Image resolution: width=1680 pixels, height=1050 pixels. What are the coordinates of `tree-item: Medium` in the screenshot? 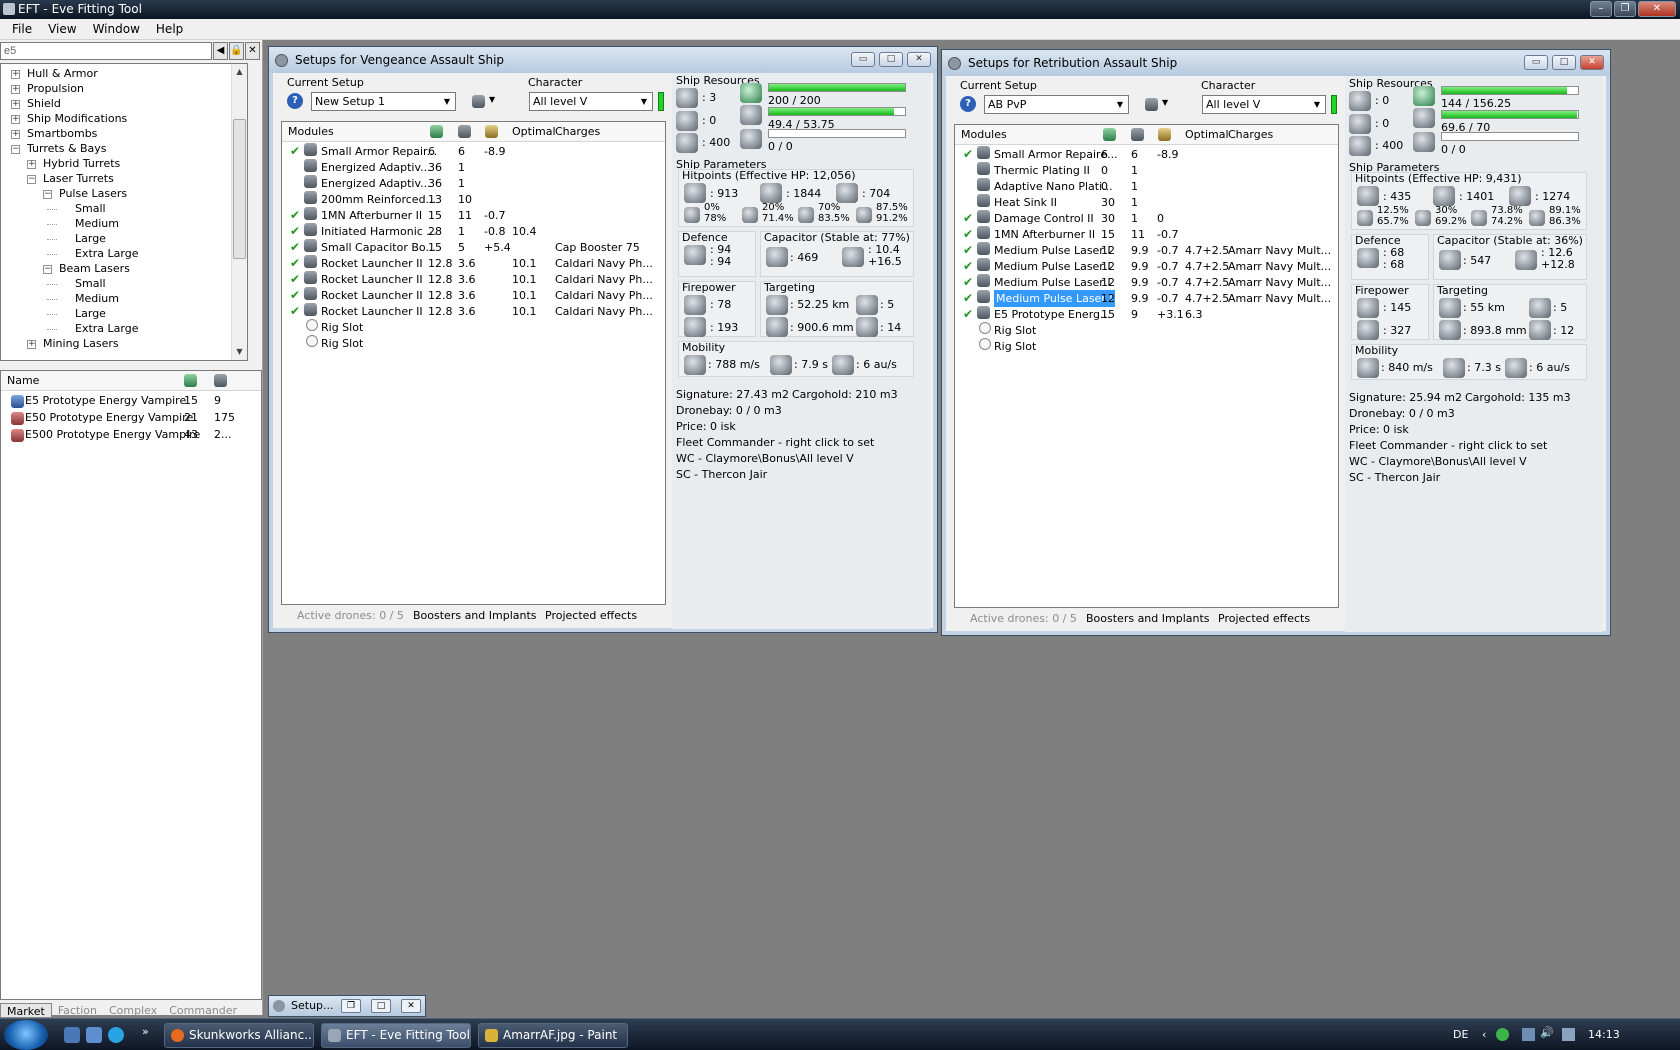 It's located at (97, 299).